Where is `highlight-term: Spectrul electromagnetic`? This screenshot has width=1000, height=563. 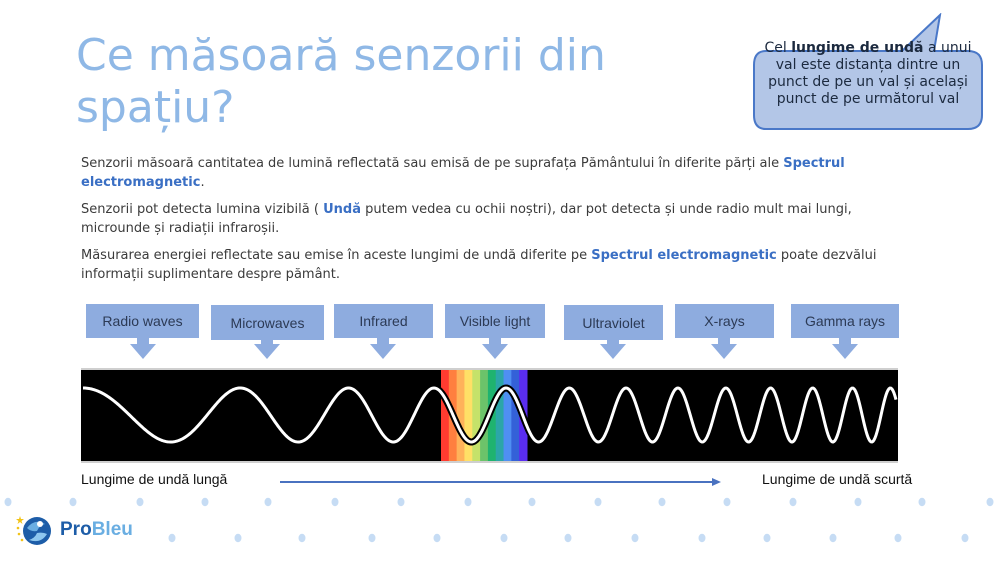 highlight-term: Spectrul electromagnetic is located at coordinates (684, 255).